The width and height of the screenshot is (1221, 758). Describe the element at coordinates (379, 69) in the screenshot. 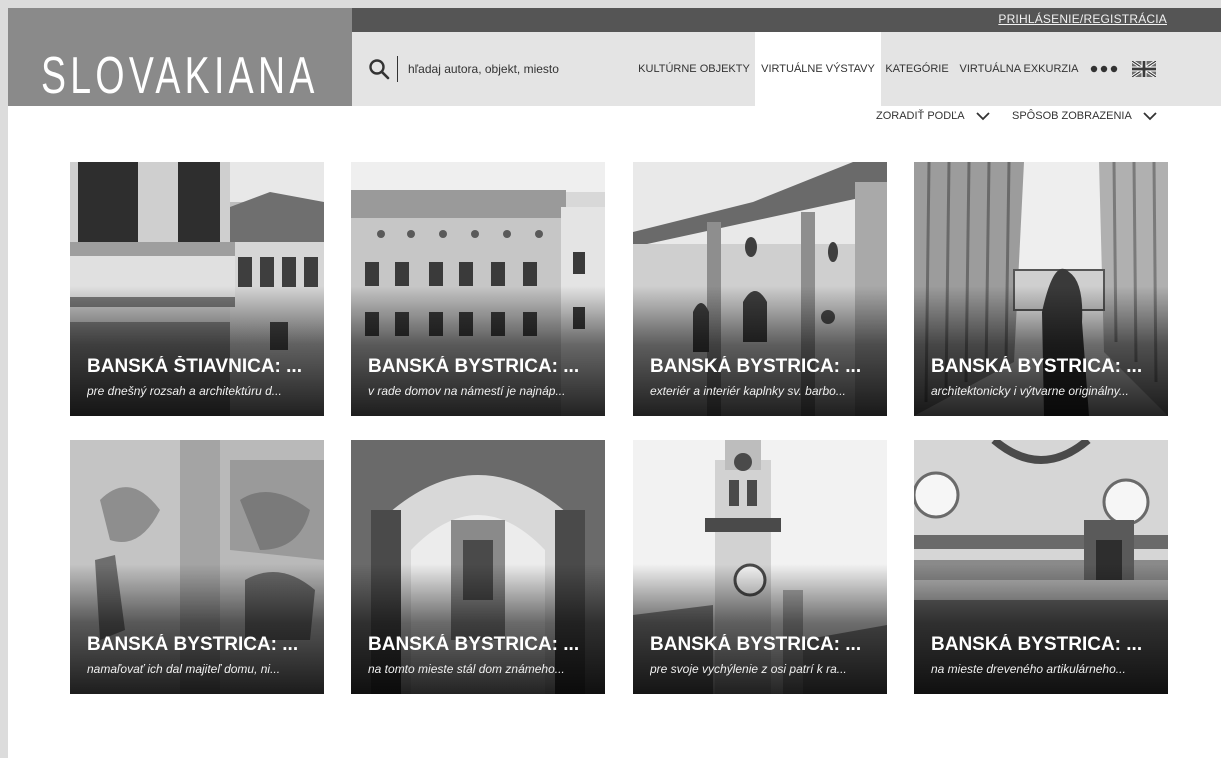

I see `search-icon` at that location.